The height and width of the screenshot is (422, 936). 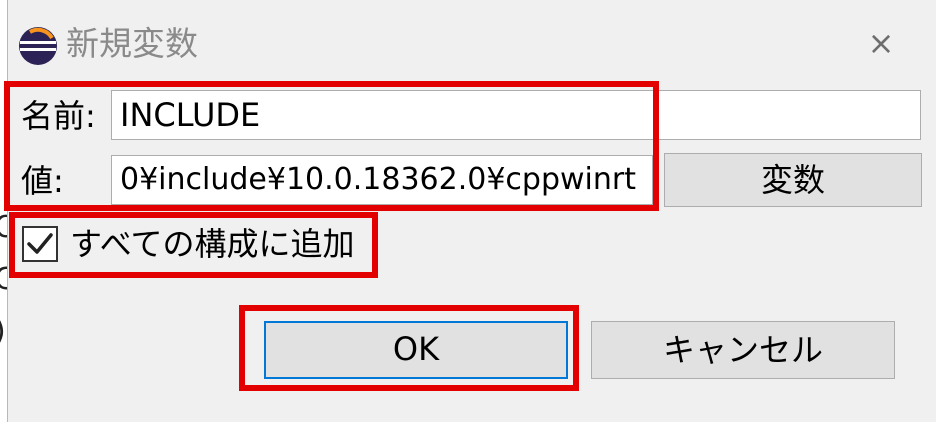 I want to click on name-label: 名前:, so click(x=58, y=116).